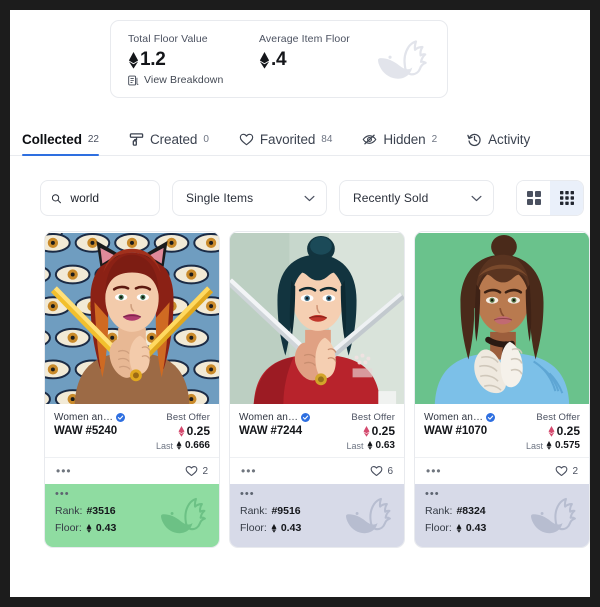 The height and width of the screenshot is (607, 600). What do you see at coordinates (317, 318) in the screenshot?
I see `nft-artwork` at bounding box center [317, 318].